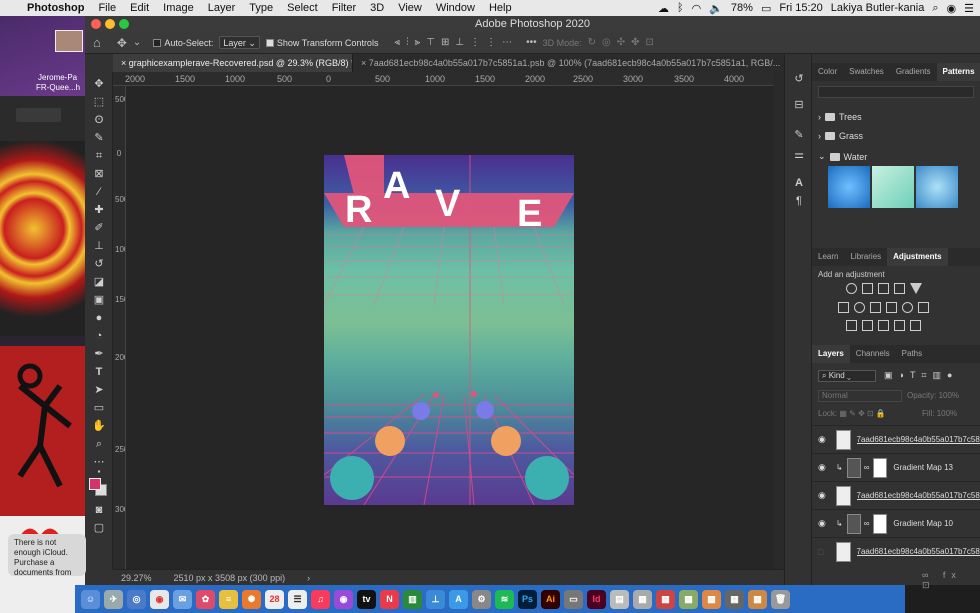 This screenshot has height=613, width=980. Describe the element at coordinates (344, 8) in the screenshot. I see `menu-filter: Filter` at that location.